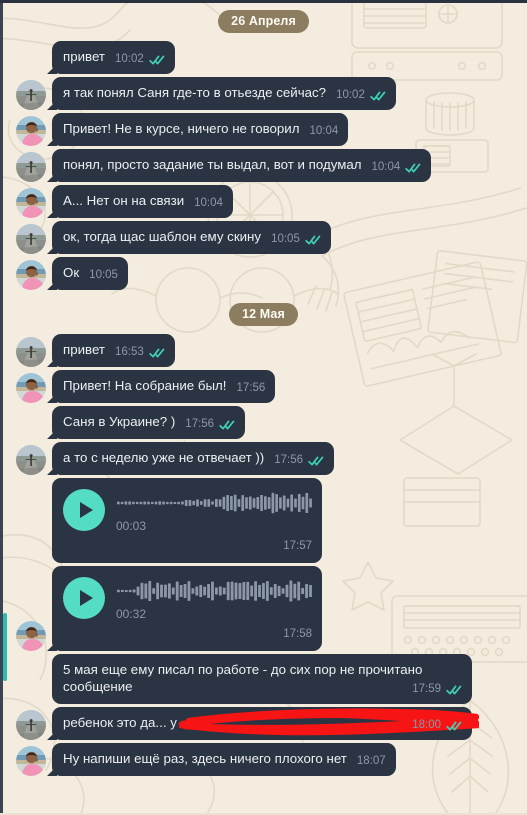 This screenshot has height=815, width=527. What do you see at coordinates (187, 633) in the screenshot?
I see `message-meta: 17:58` at bounding box center [187, 633].